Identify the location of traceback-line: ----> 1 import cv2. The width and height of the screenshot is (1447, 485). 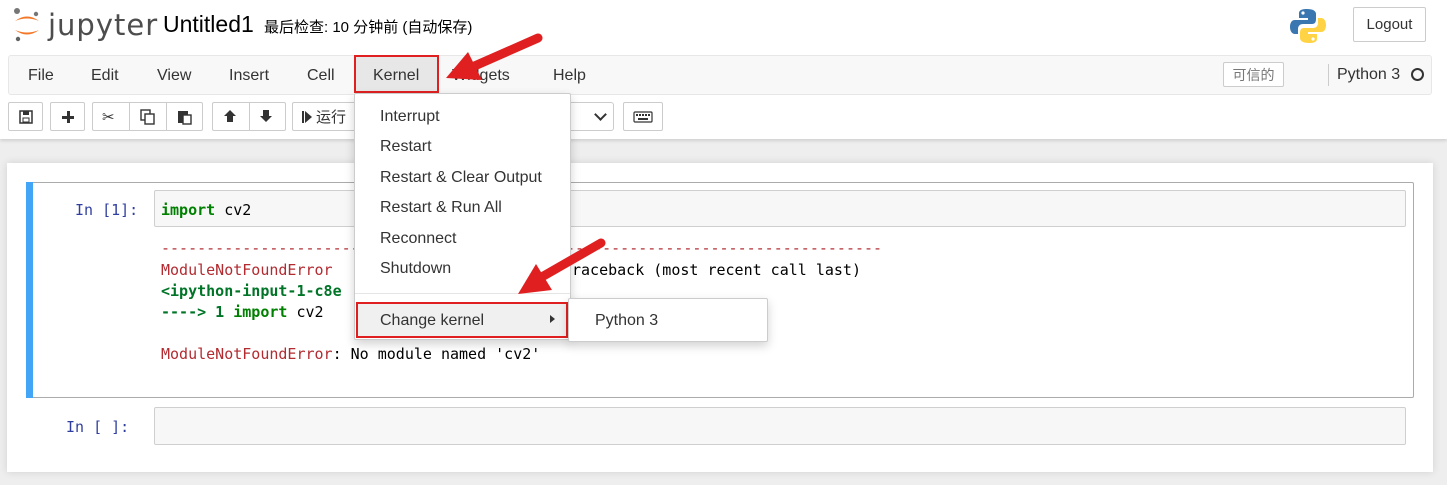
(242, 312).